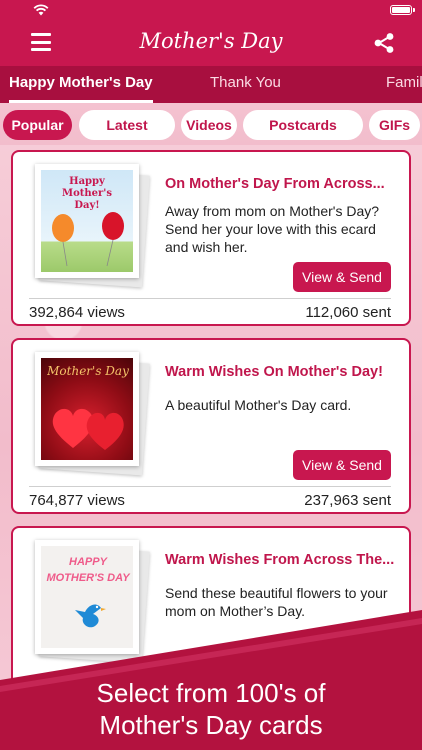 The image size is (422, 750). I want to click on tab-thank-you: Thank You, so click(245, 84).